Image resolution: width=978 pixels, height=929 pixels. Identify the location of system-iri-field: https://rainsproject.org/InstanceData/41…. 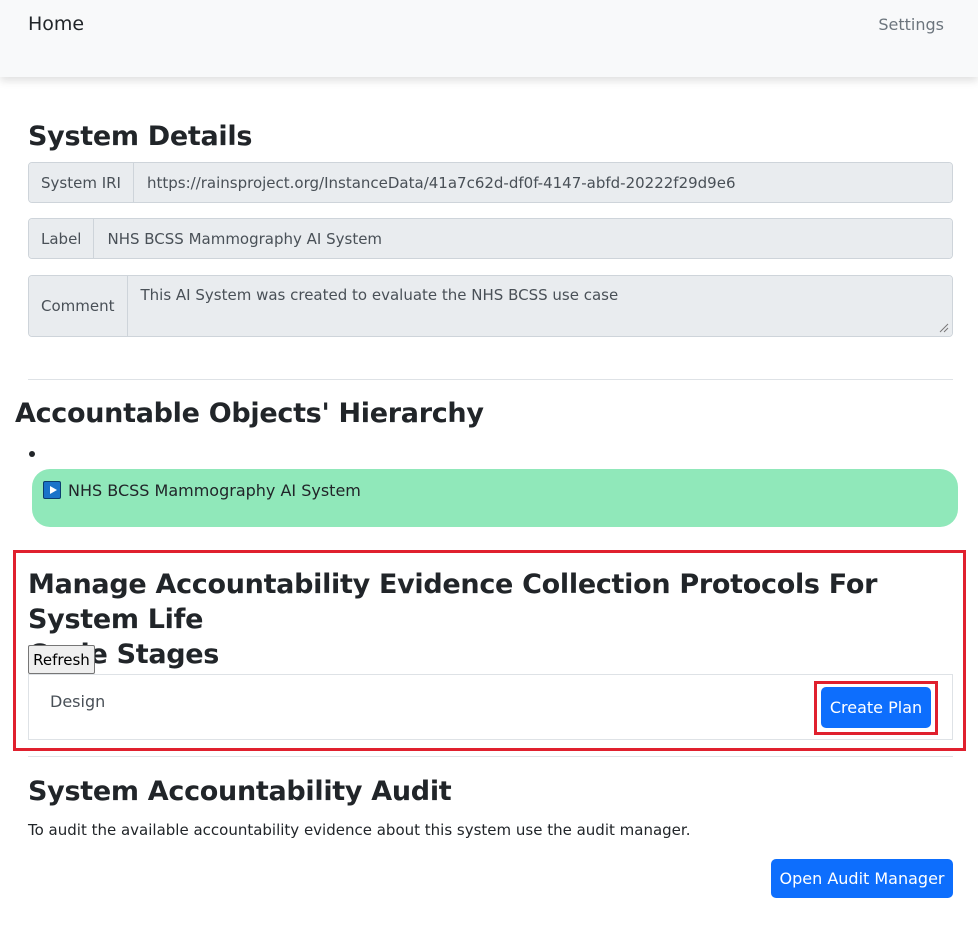
(542, 182).